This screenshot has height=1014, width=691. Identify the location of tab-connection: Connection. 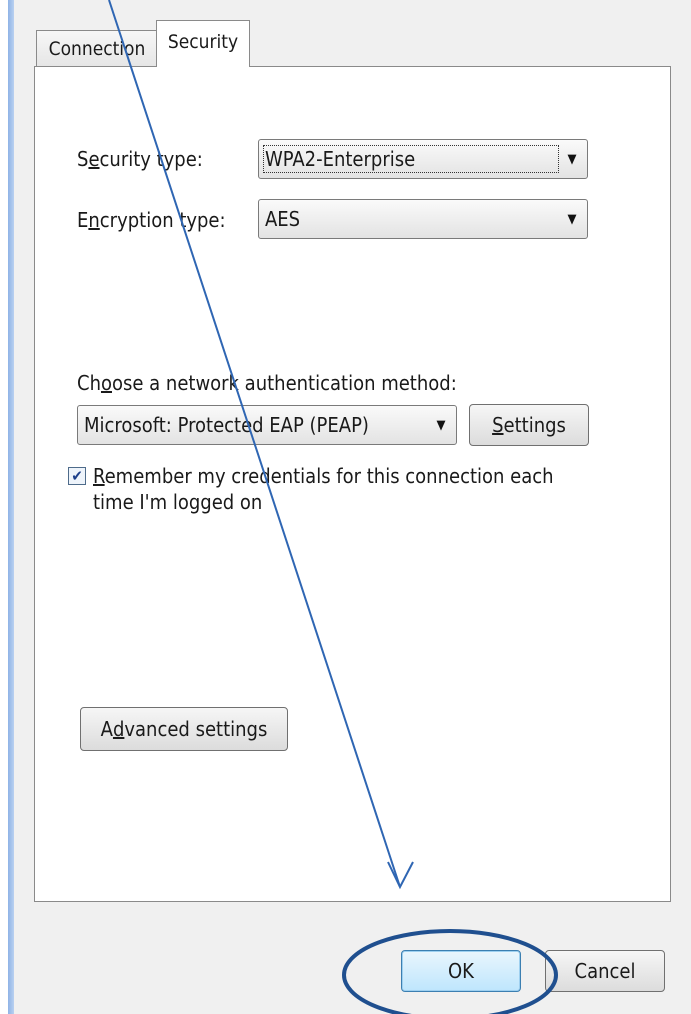
(97, 48).